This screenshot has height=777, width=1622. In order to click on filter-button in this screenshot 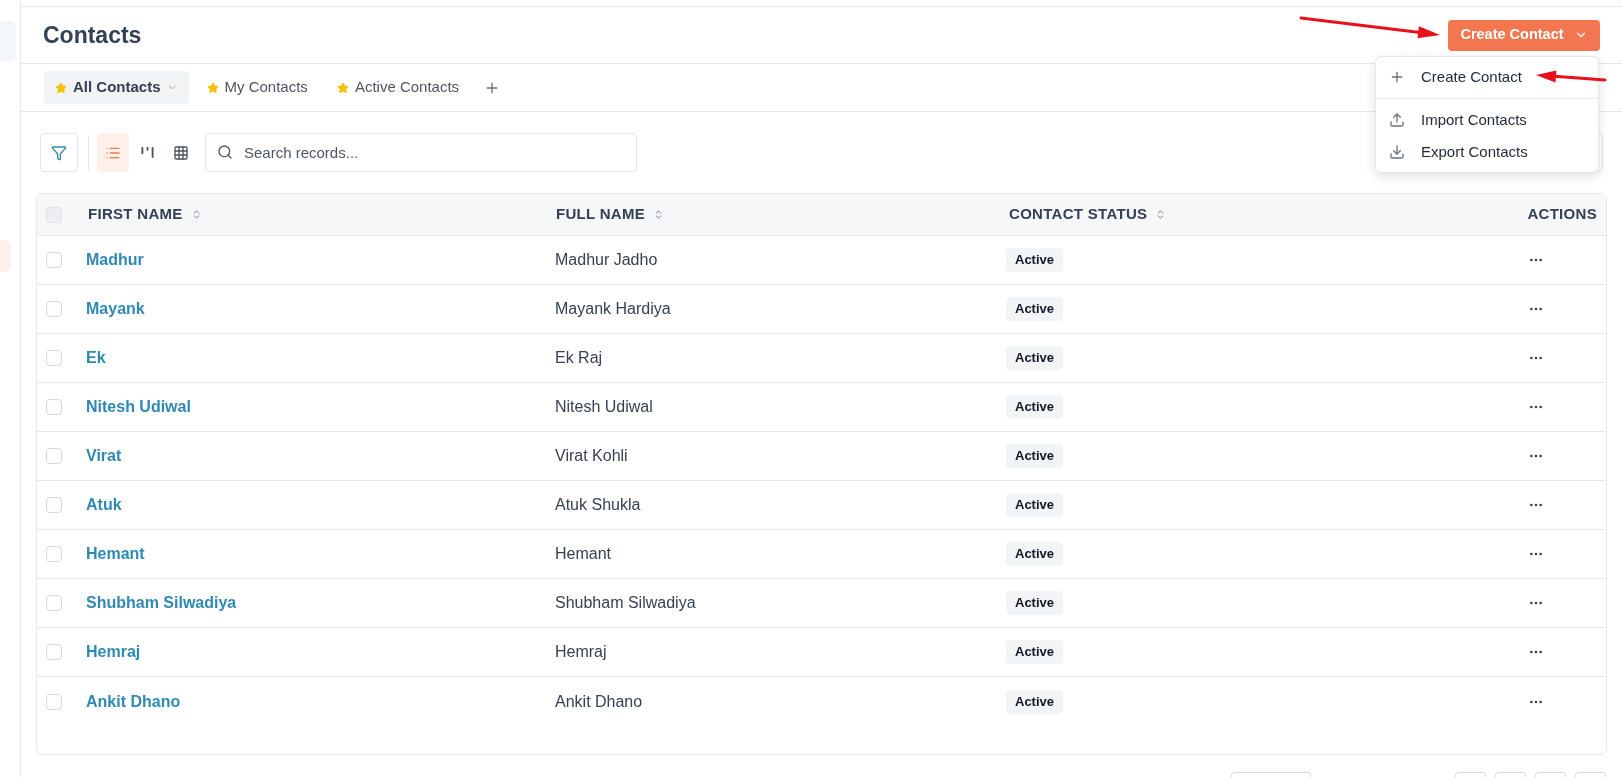, I will do `click(59, 152)`.